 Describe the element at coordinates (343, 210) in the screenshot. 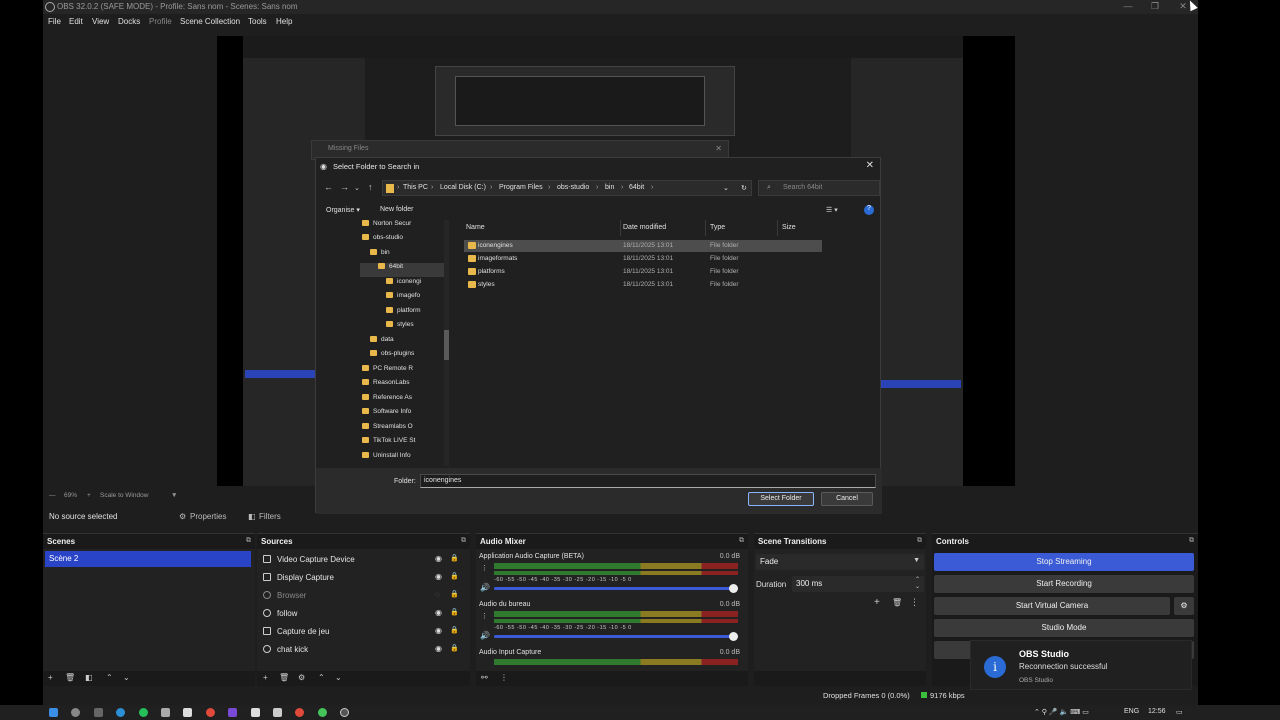

I see `organise-button: Organise ▾` at that location.